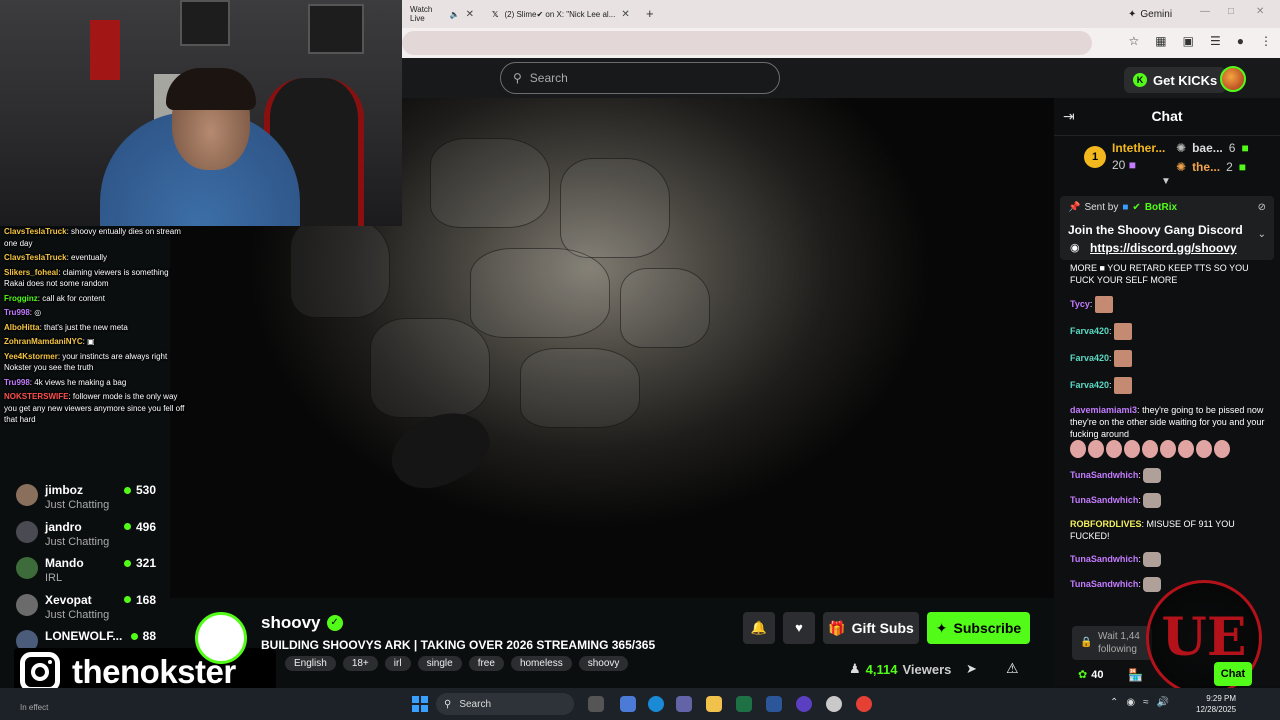 This screenshot has width=1280, height=720. What do you see at coordinates (747, 43) in the screenshot?
I see `url-field` at bounding box center [747, 43].